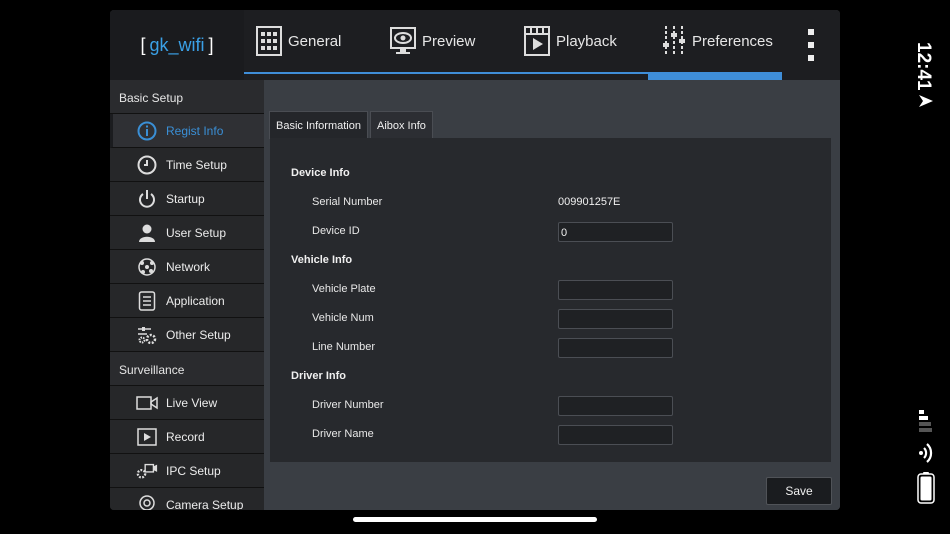 The height and width of the screenshot is (534, 950). What do you see at coordinates (315, 41) in the screenshot?
I see `tab-general-label: General` at bounding box center [315, 41].